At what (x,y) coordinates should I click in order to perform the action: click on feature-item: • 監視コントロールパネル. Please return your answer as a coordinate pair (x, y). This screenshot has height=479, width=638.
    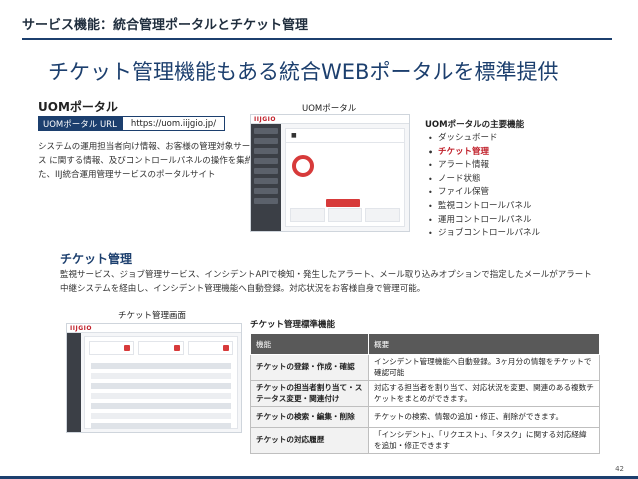
    Looking at the image, I should click on (484, 207).